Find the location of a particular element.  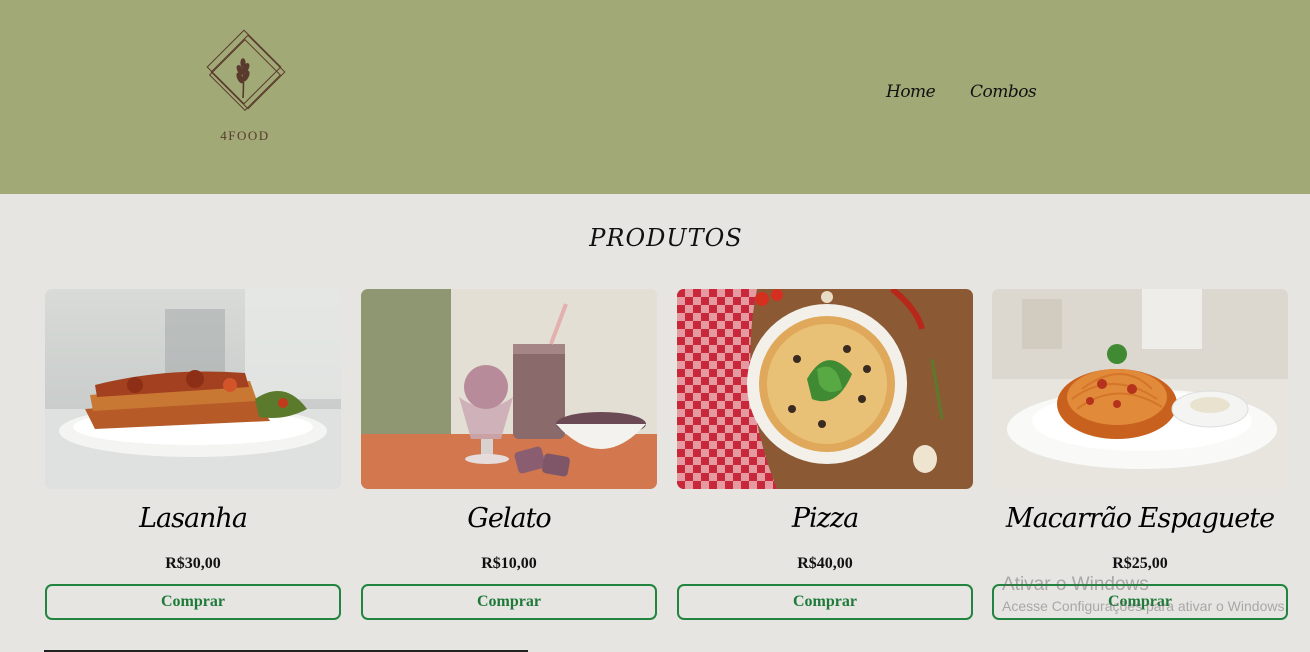

product-price: R$25,00 is located at coordinates (1140, 563).